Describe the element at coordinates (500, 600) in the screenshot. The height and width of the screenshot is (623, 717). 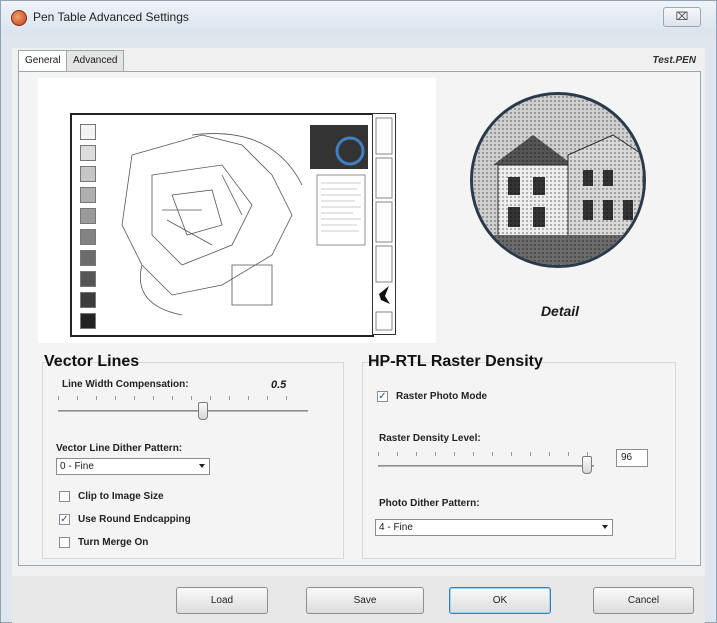
I see `ok-button: OK` at that location.